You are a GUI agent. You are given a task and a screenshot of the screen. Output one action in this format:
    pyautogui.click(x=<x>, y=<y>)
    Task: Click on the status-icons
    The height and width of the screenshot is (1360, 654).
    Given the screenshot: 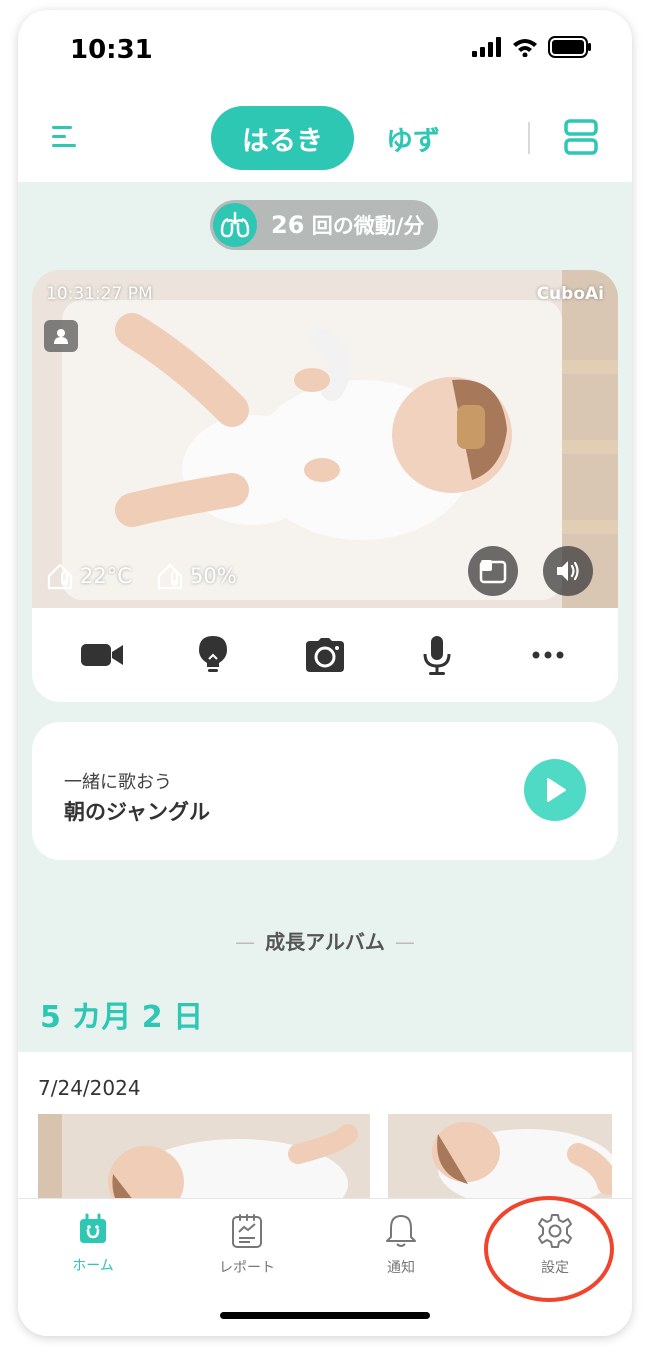 What is the action you would take?
    pyautogui.click(x=532, y=47)
    